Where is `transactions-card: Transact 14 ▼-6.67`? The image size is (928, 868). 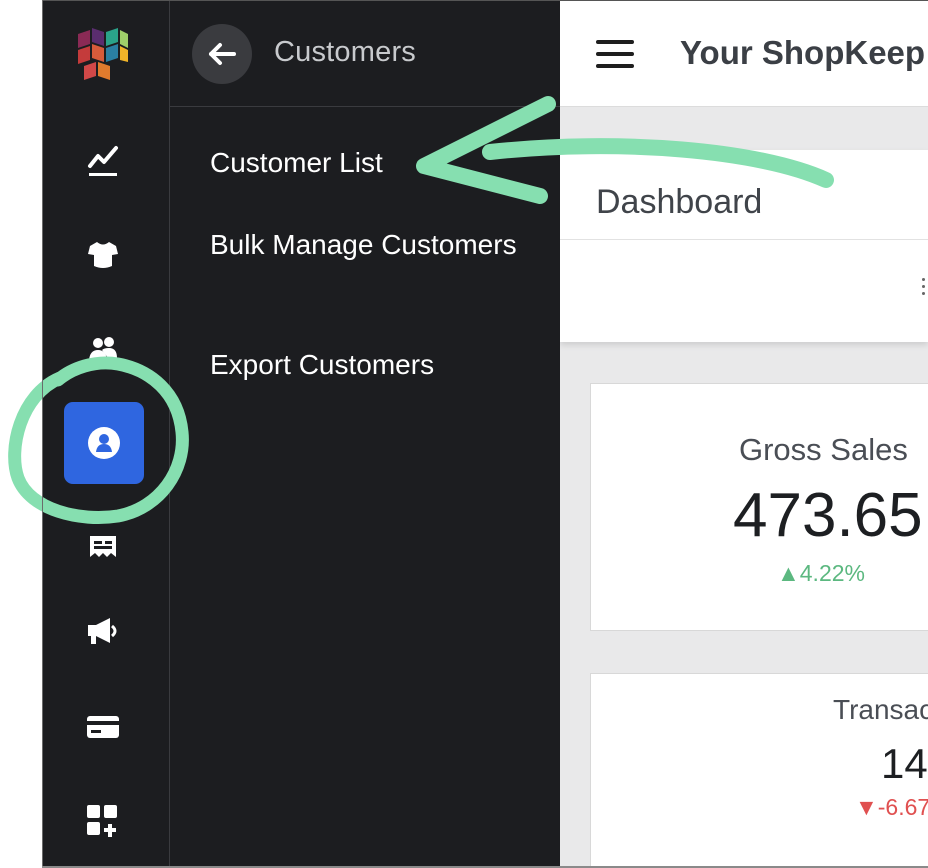 transactions-card: Transact 14 ▼-6.67 is located at coordinates (759, 770).